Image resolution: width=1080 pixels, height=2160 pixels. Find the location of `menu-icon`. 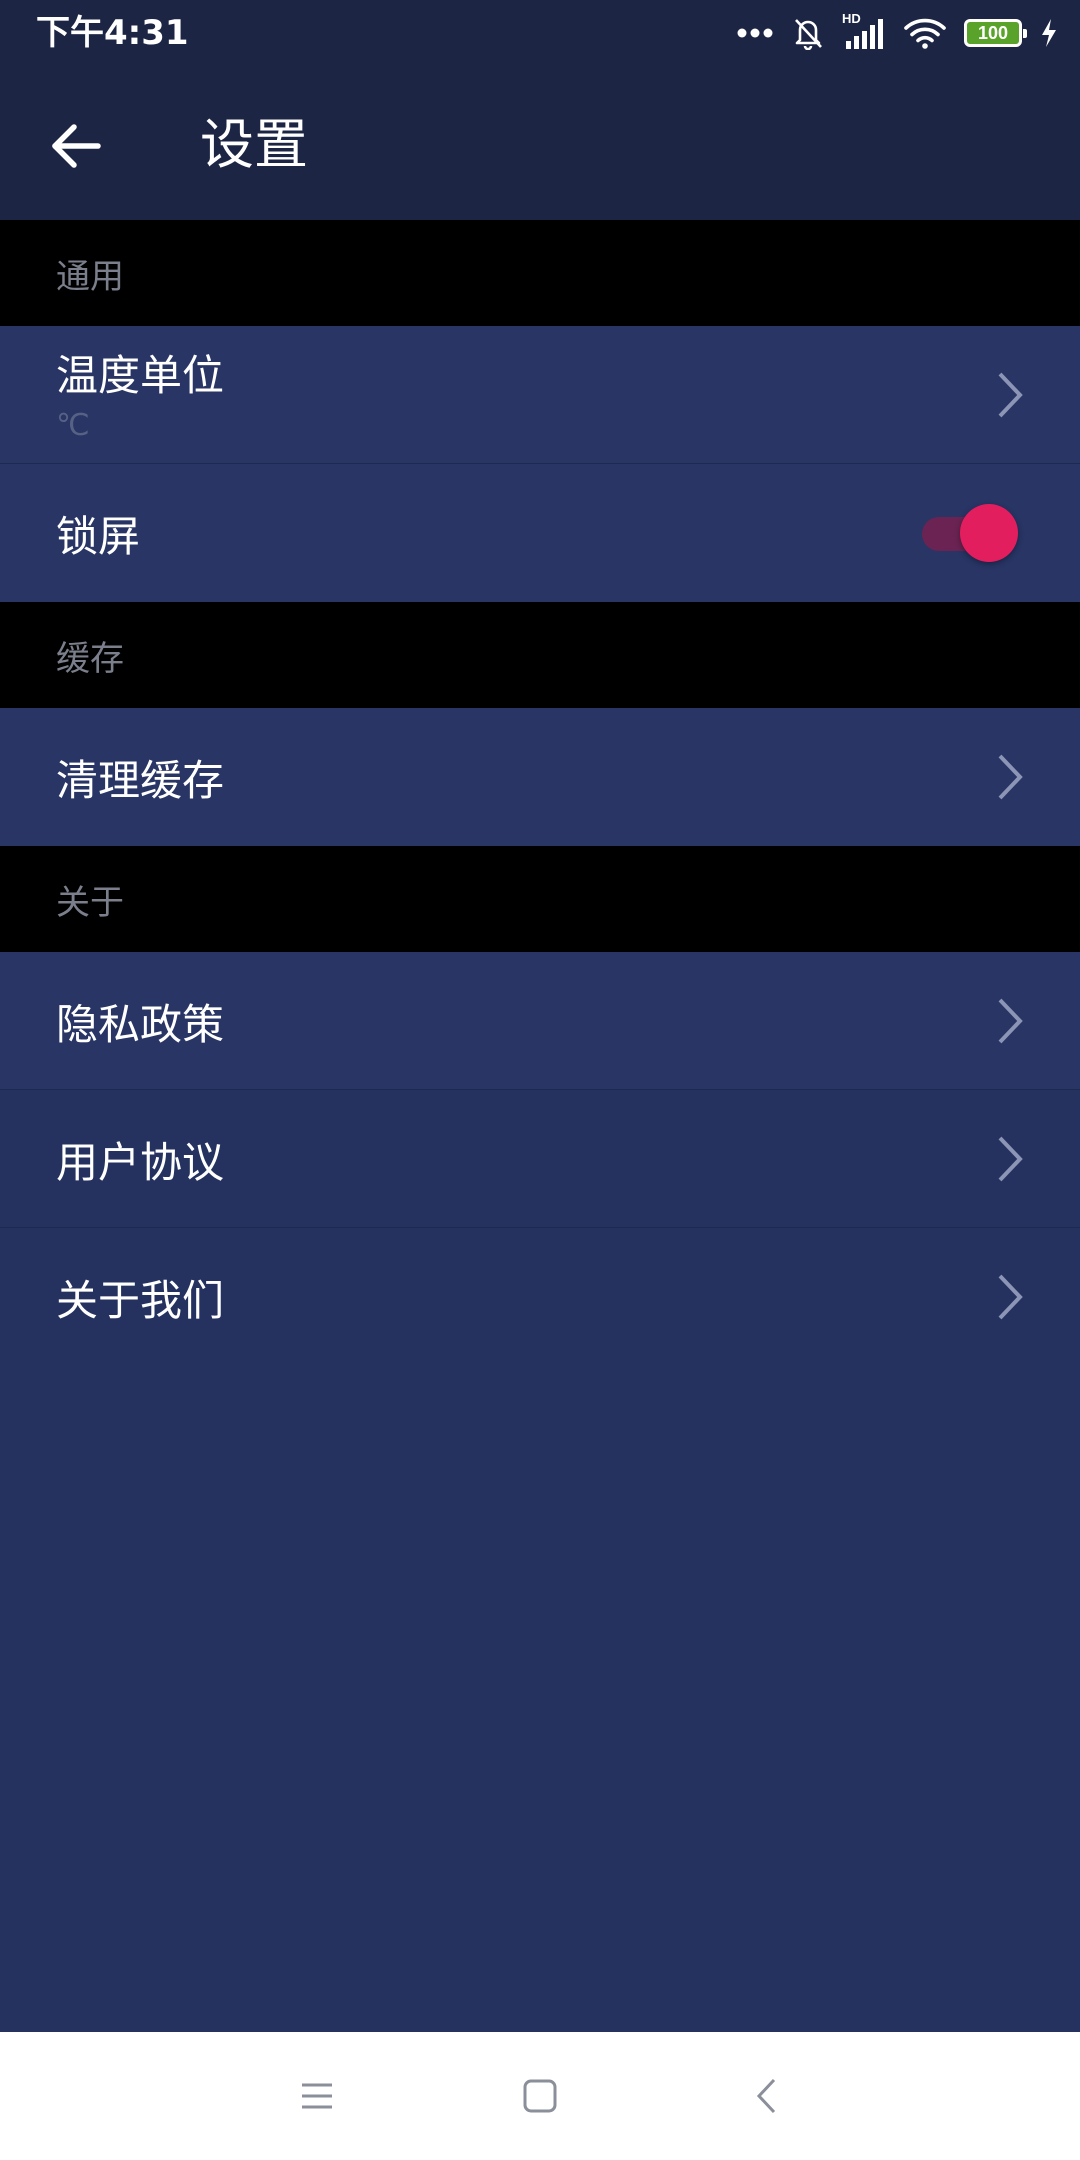

menu-icon is located at coordinates (317, 2096).